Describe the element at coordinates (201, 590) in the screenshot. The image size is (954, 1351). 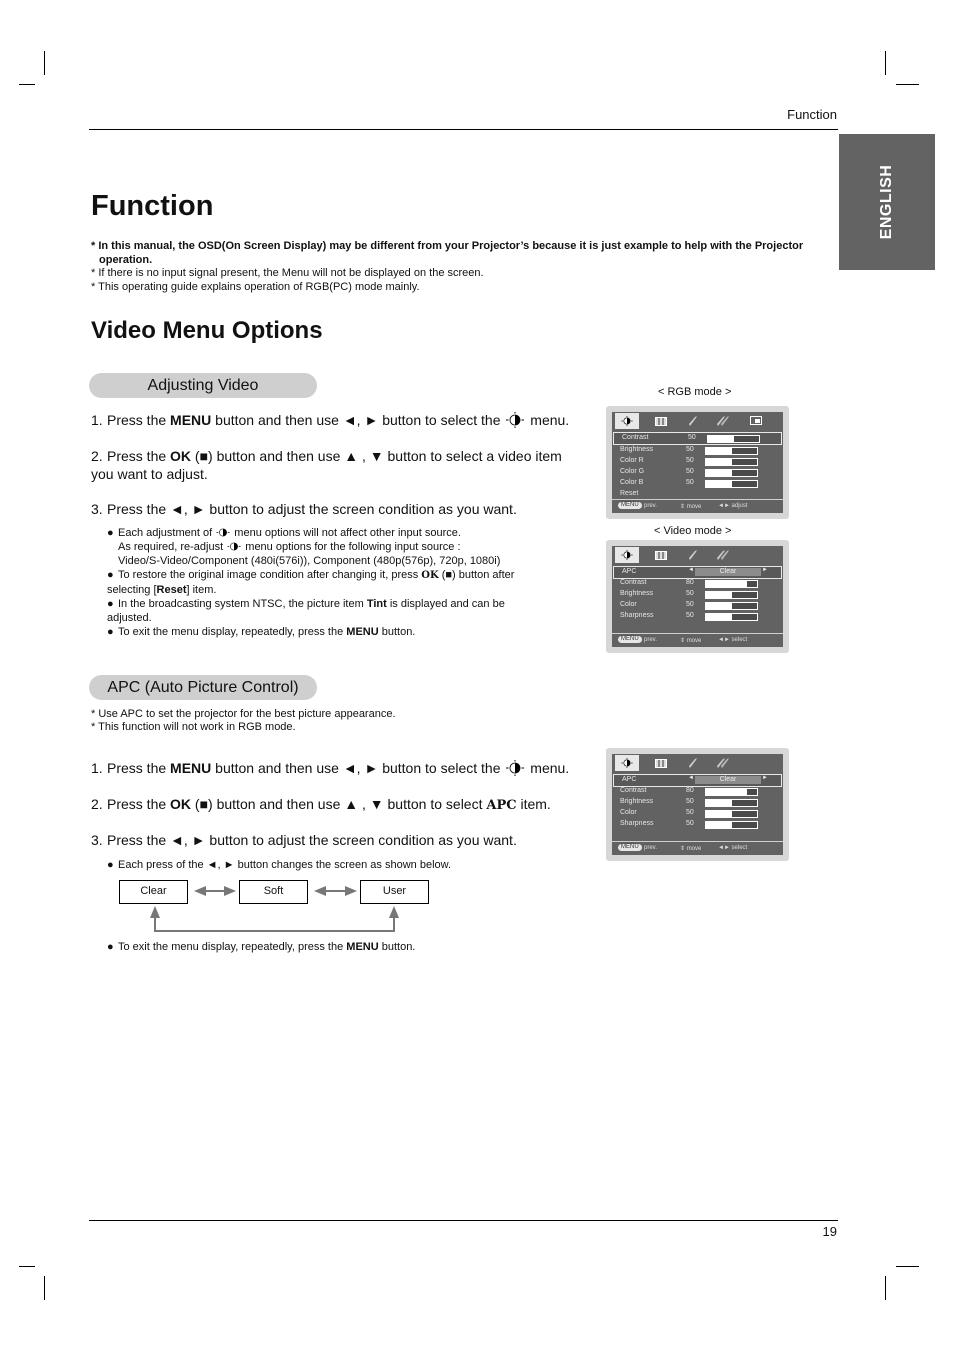
I see `bullet-text: ] item.` at that location.